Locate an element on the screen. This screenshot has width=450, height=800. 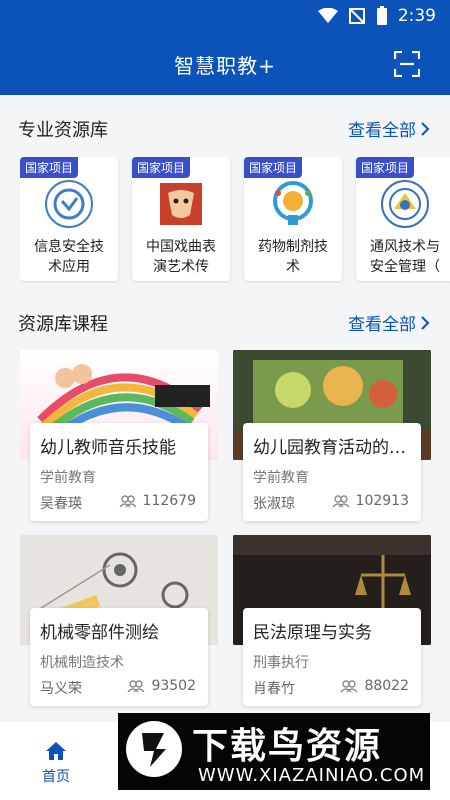
course-info: 幼儿园教育活动的设… 学前教育 张淑琼 102913 is located at coordinates (332, 472).